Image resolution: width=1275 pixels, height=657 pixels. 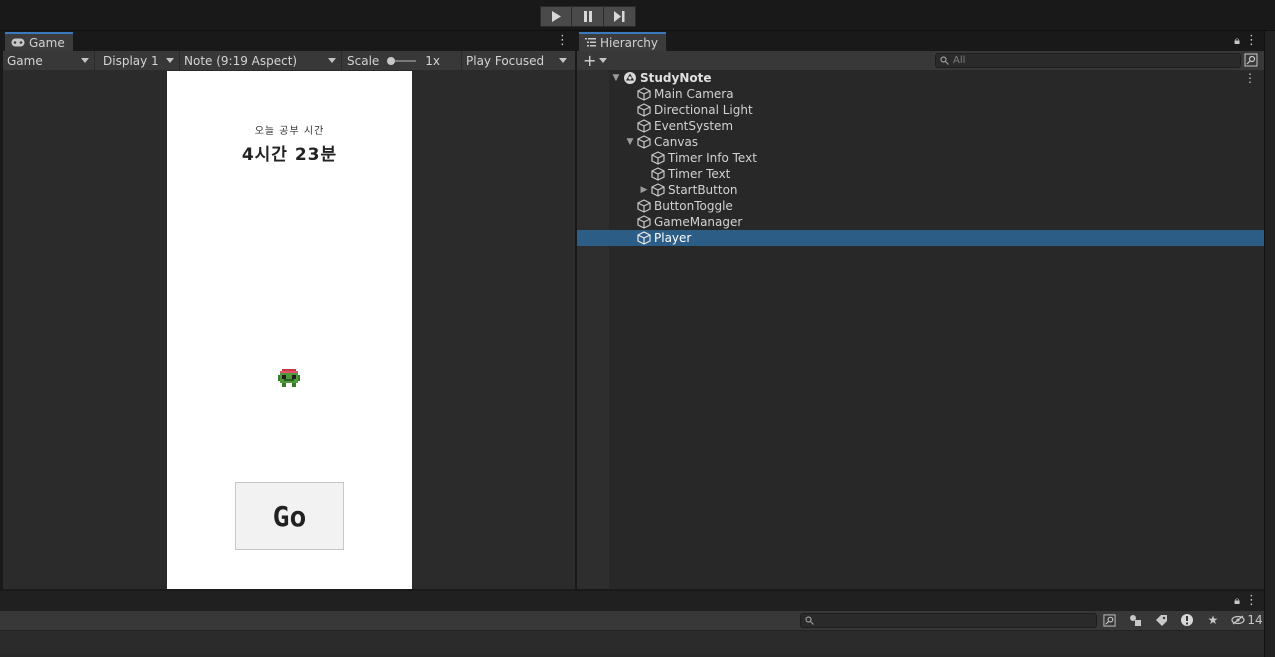 I want to click on console-toolbar: ★ 14, so click(x=632, y=620).